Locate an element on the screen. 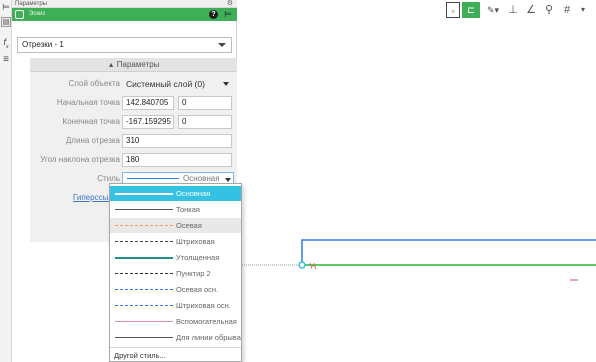 This screenshot has height=362, width=596. style-option: Пунктир 2 is located at coordinates (175, 273).